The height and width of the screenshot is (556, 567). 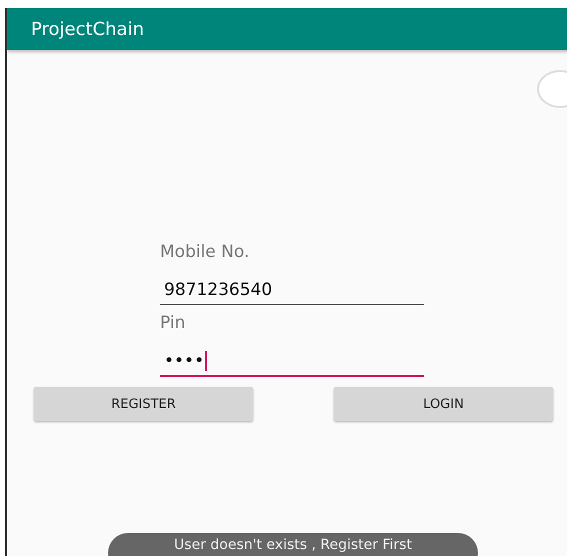 I want to click on app-title: ProjectChain, so click(x=87, y=29).